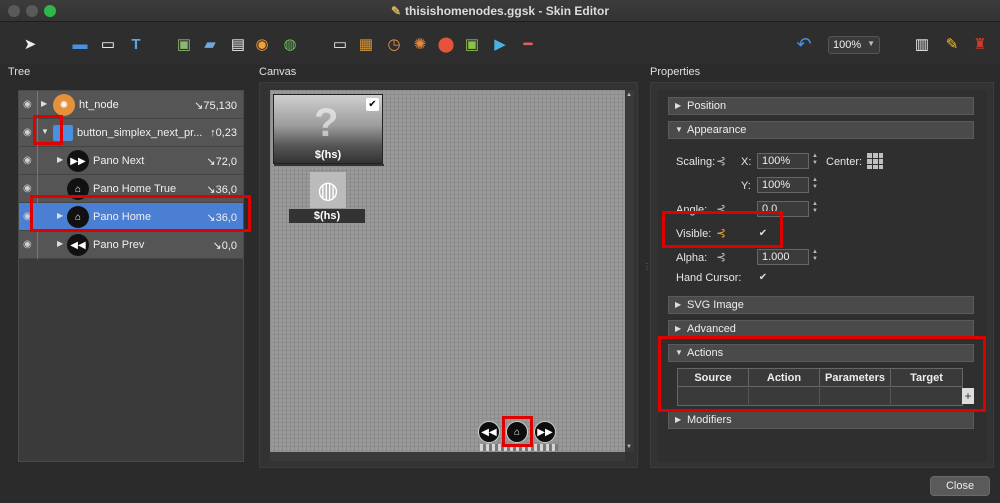  What do you see at coordinates (629, 447) in the screenshot?
I see `scroll-down-icon: ▼` at bounding box center [629, 447].